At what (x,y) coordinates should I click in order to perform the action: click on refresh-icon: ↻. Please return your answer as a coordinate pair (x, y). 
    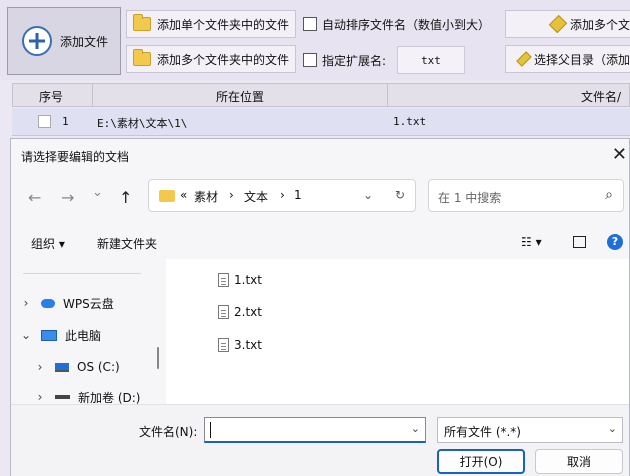
    Looking at the image, I should click on (400, 195).